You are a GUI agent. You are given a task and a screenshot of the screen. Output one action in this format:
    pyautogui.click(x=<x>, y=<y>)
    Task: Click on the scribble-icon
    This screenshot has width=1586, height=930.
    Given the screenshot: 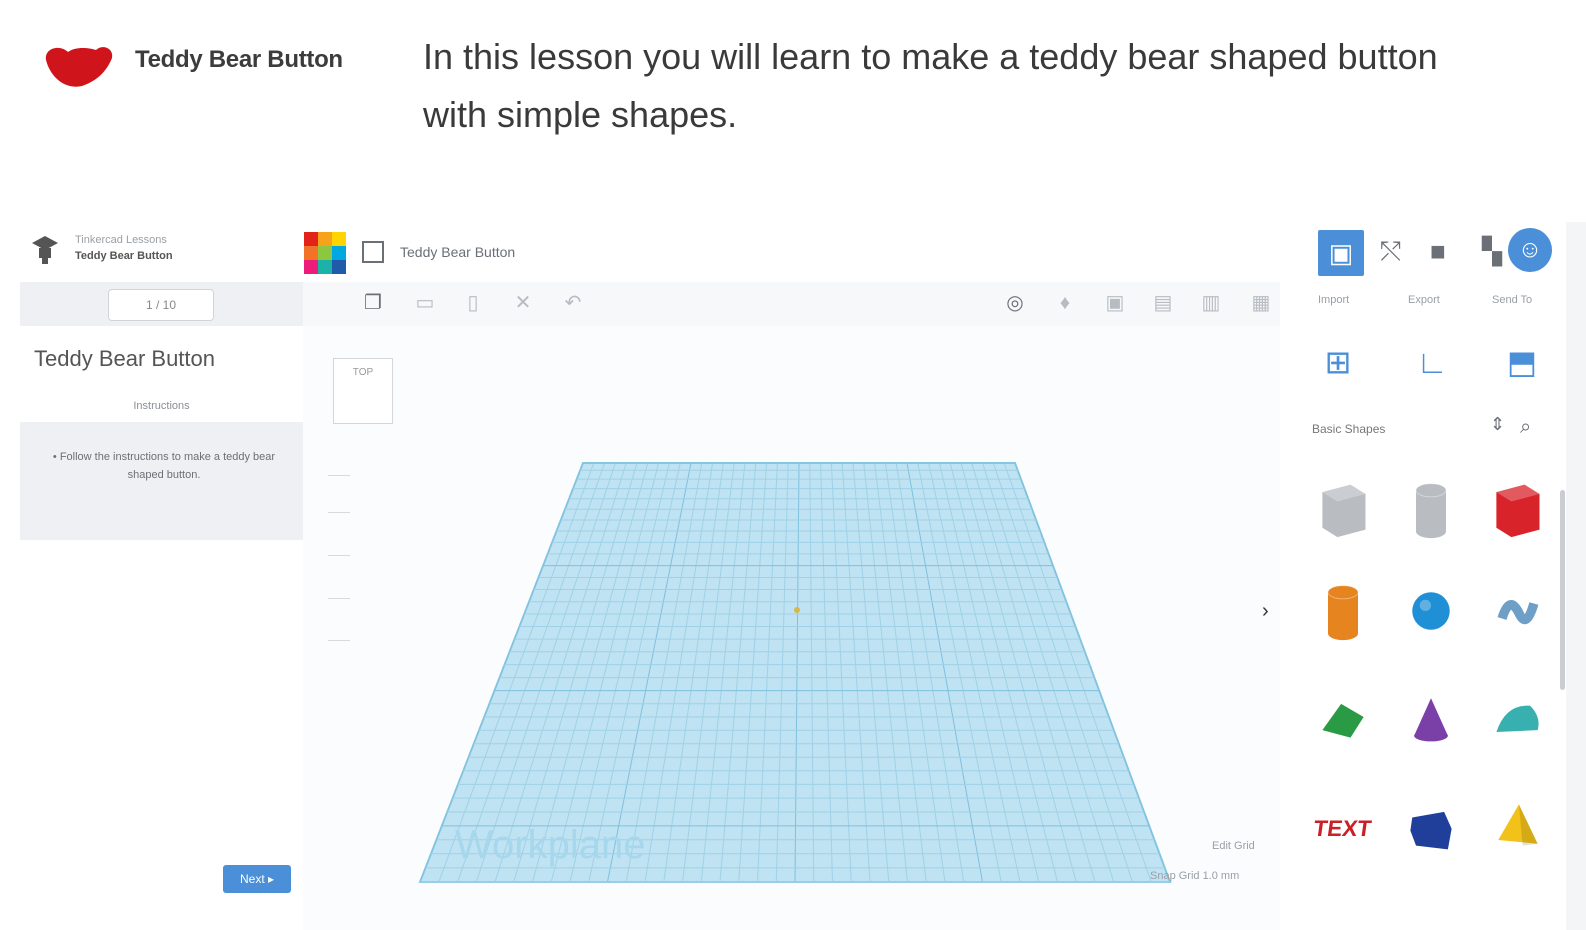 What is the action you would take?
    pyautogui.click(x=1518, y=612)
    